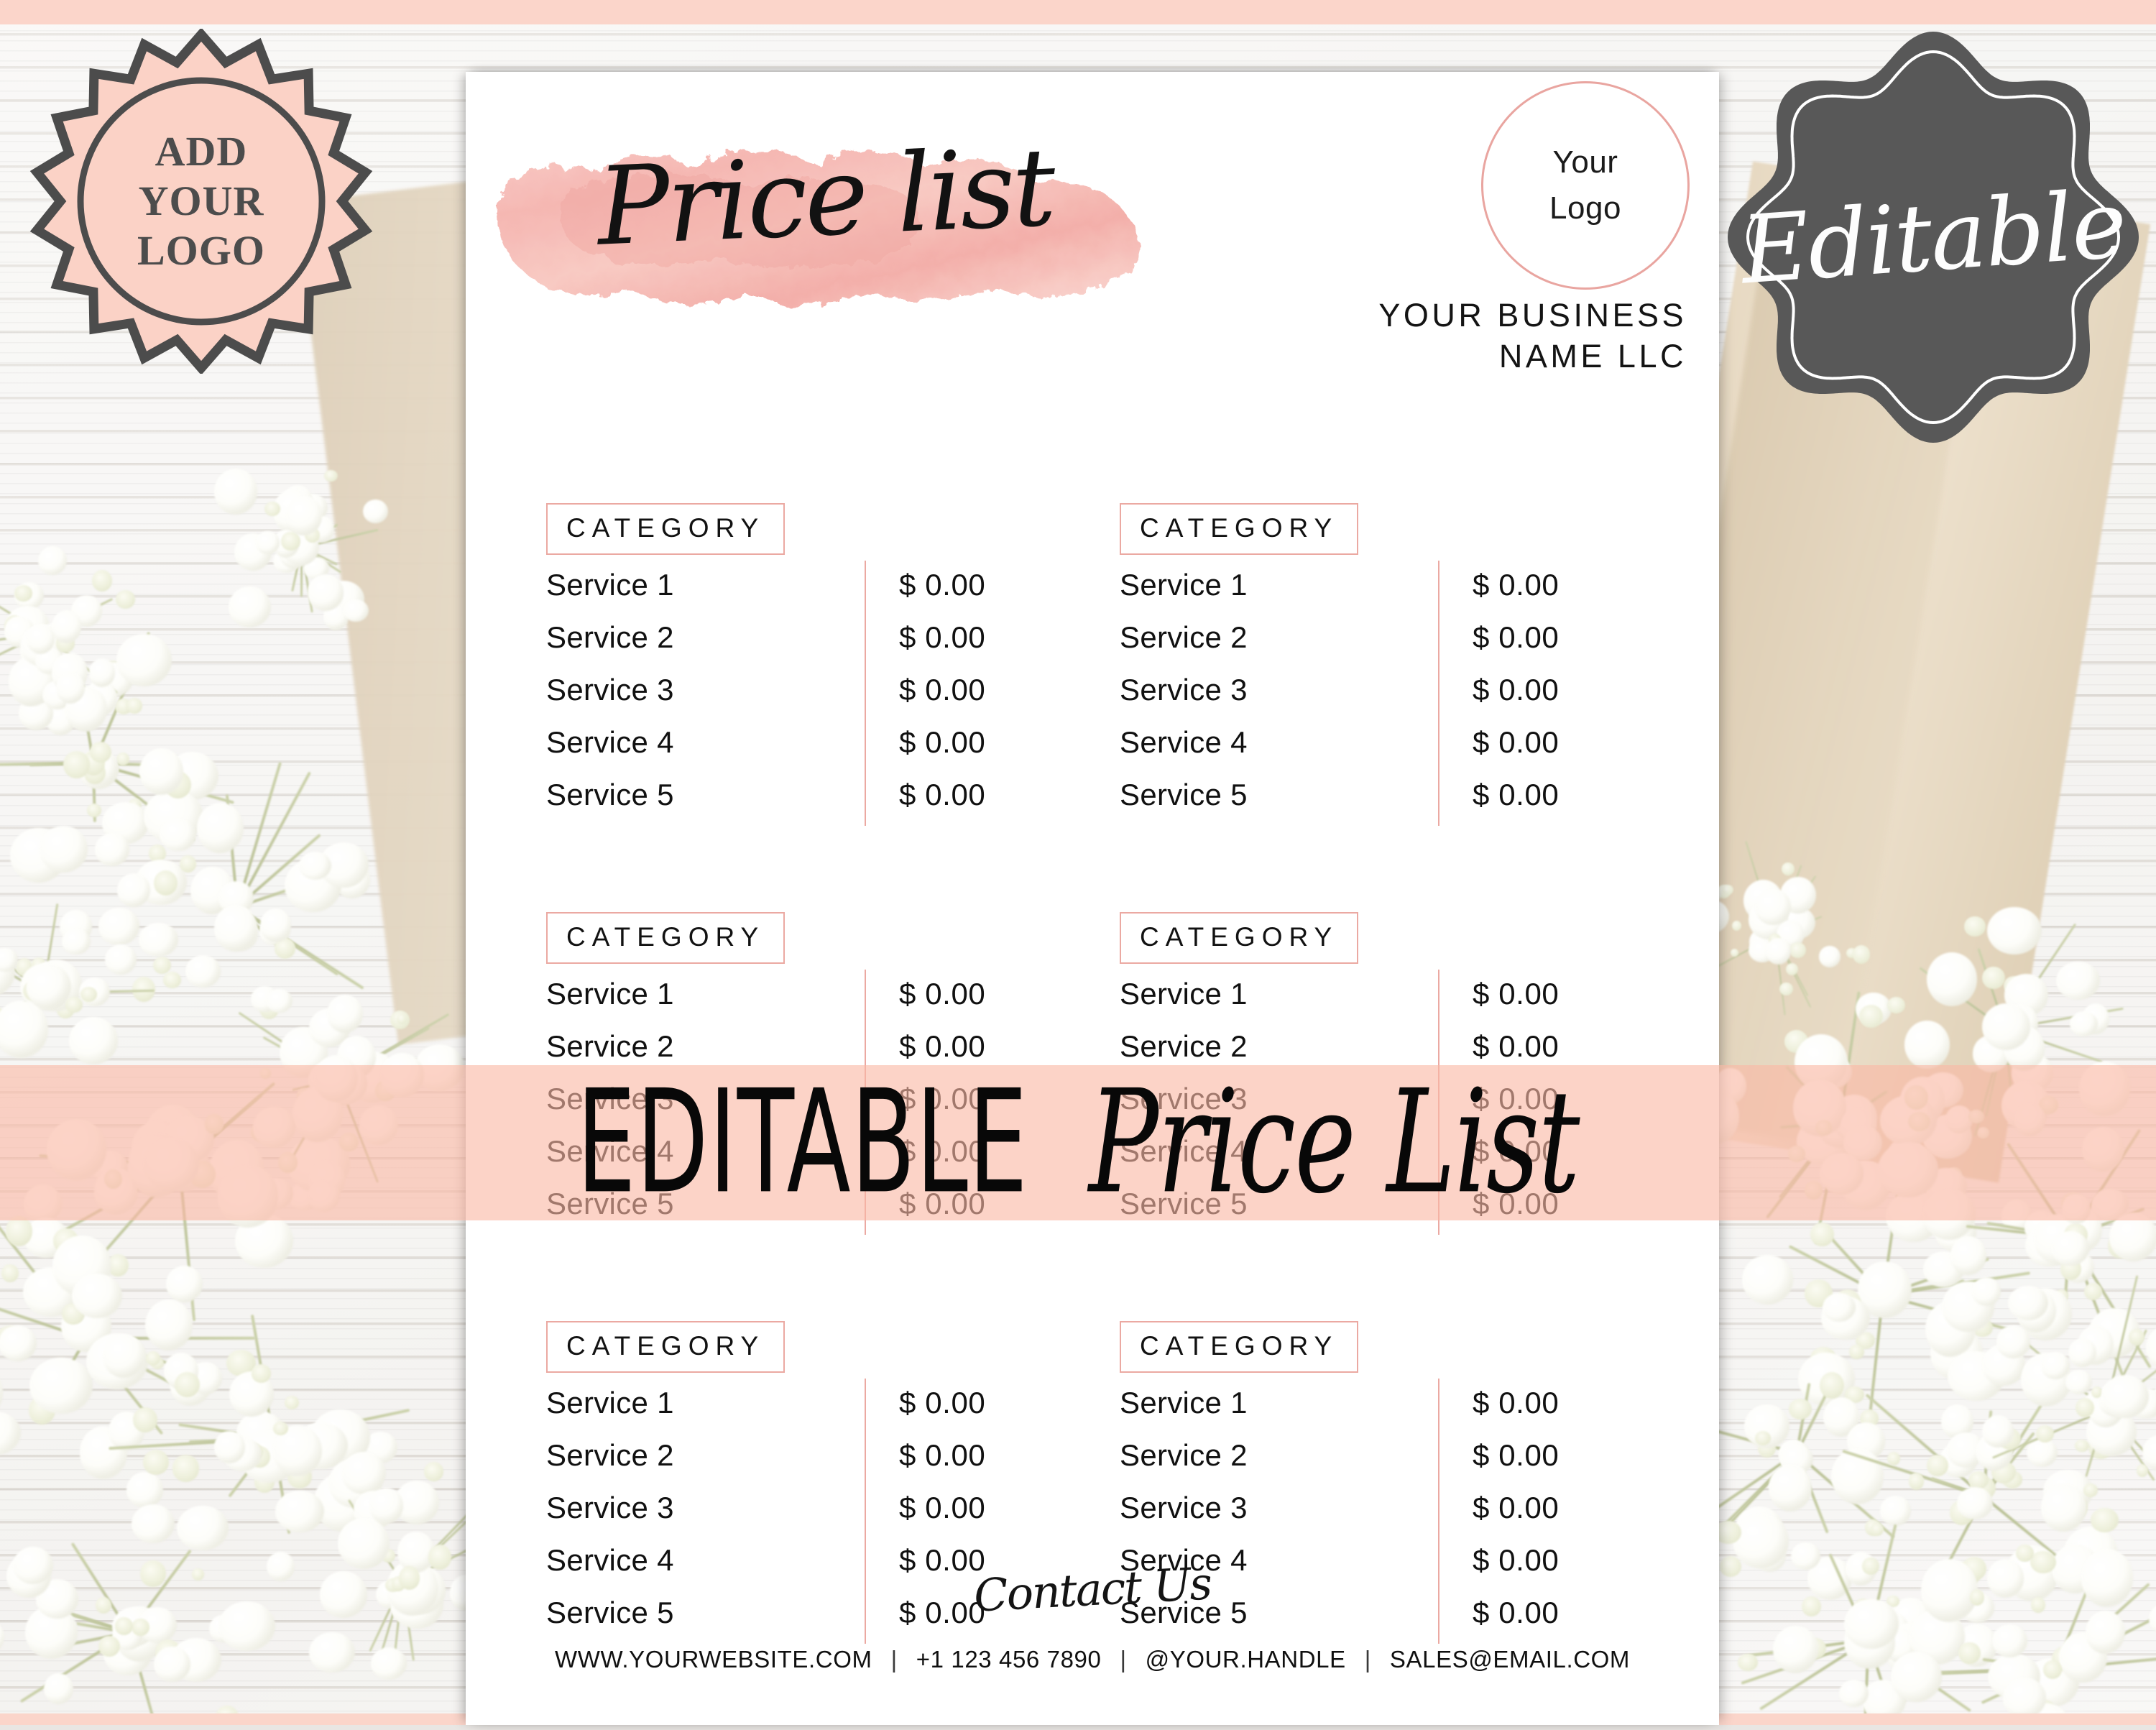 The height and width of the screenshot is (1730, 2156). I want to click on editable-badge: Editable, so click(1933, 237).